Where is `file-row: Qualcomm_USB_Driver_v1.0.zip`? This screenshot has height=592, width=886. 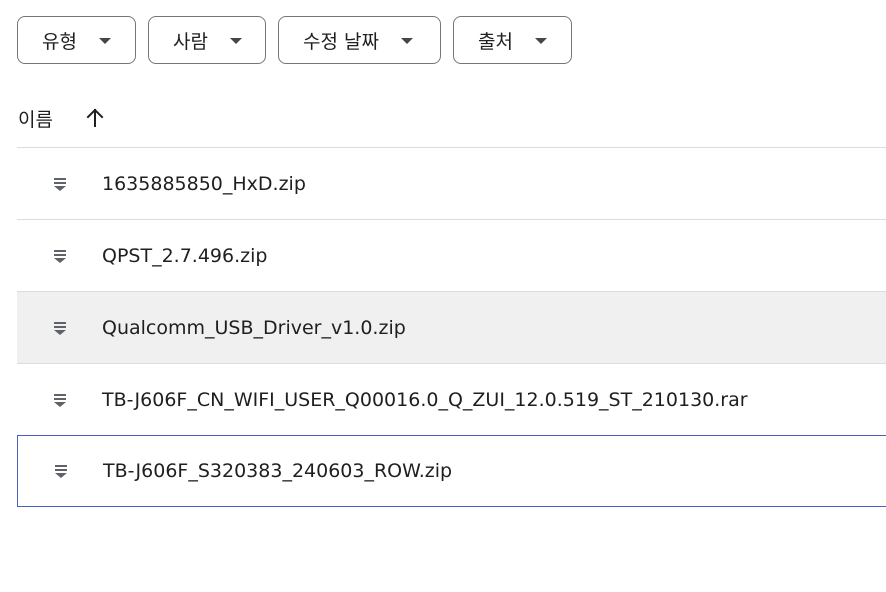
file-row: Qualcomm_USB_Driver_v1.0.zip is located at coordinates (451, 327).